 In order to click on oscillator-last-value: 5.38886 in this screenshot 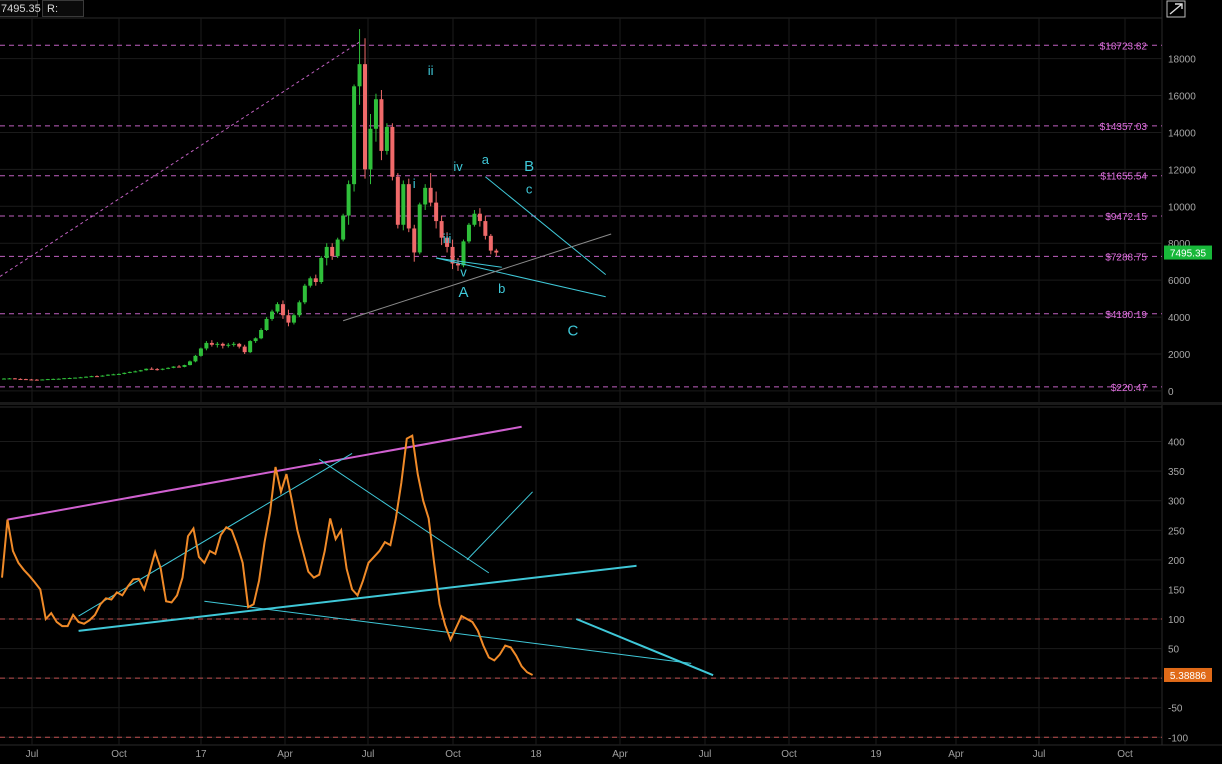, I will do `click(1188, 676)`.